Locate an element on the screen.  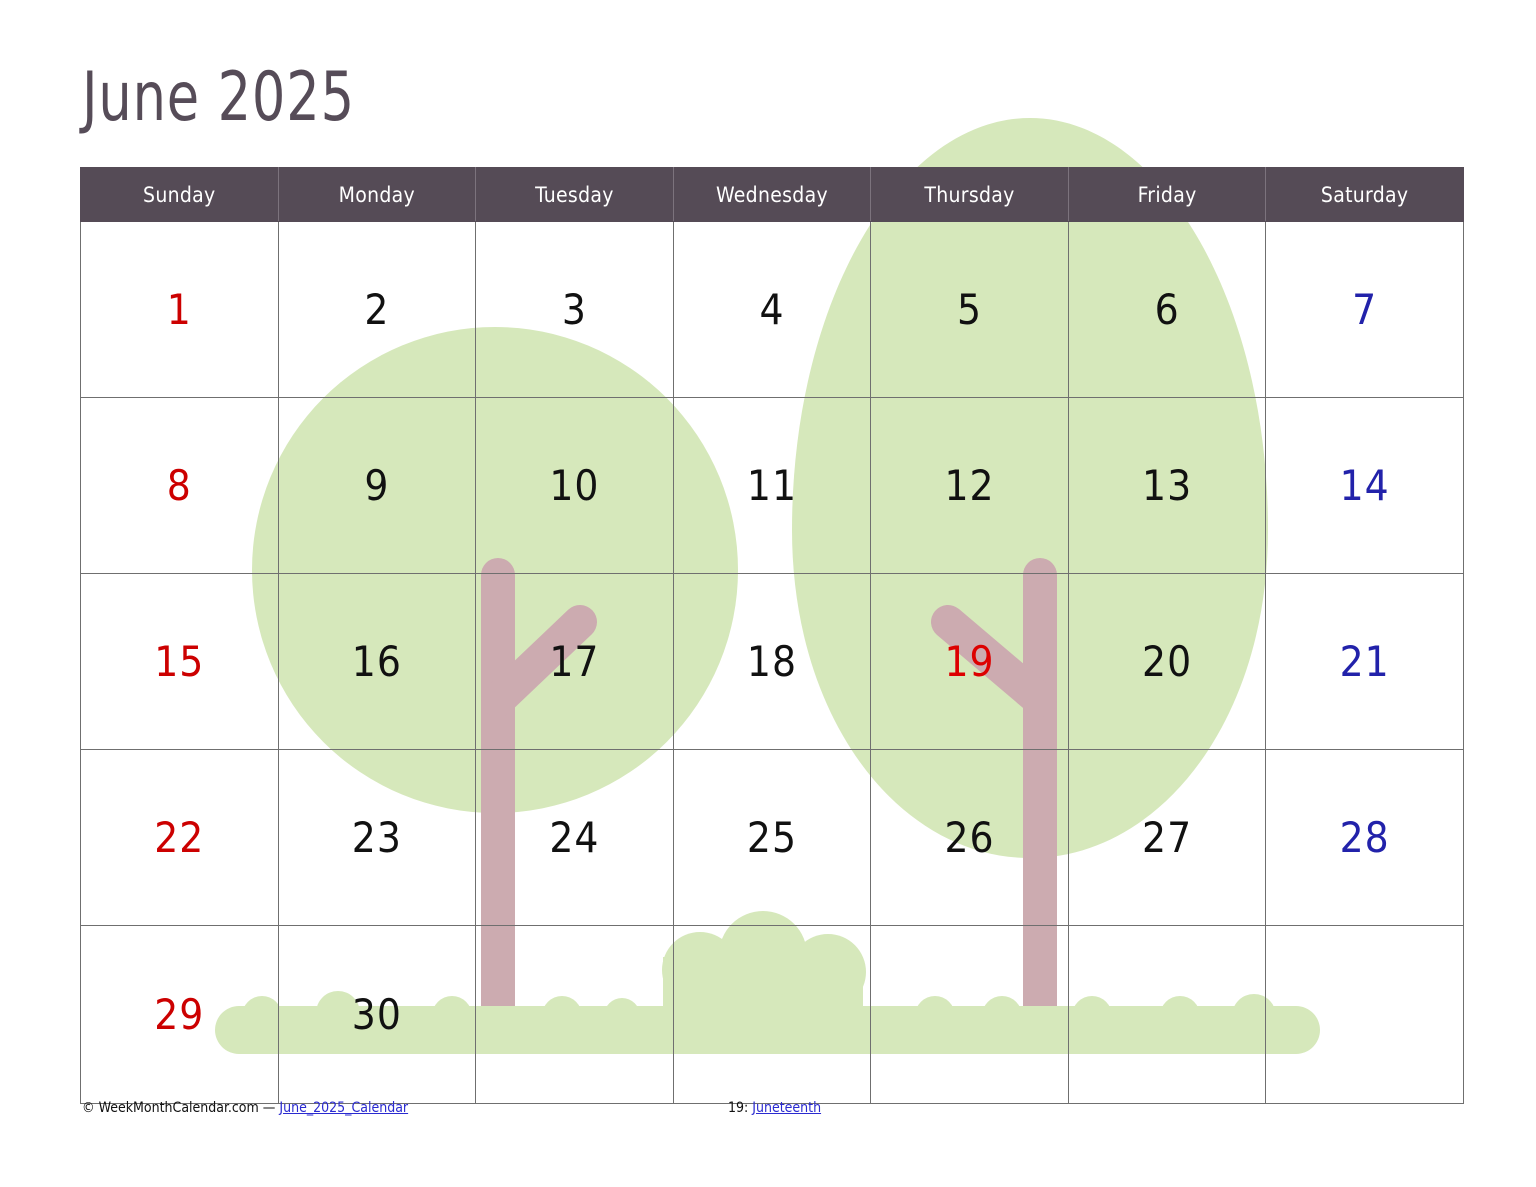
day-number: 3 is located at coordinates (574, 309).